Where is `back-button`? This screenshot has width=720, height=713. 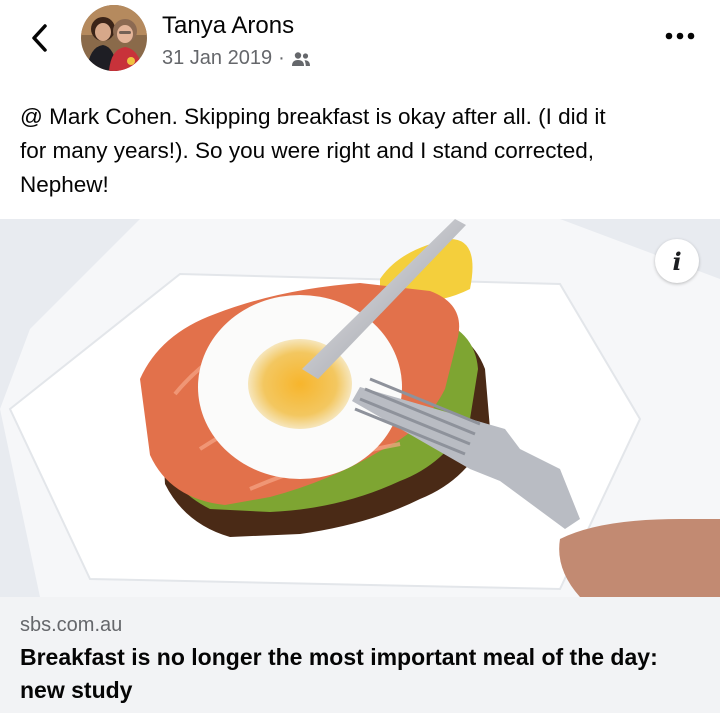
back-button is located at coordinates (40, 38).